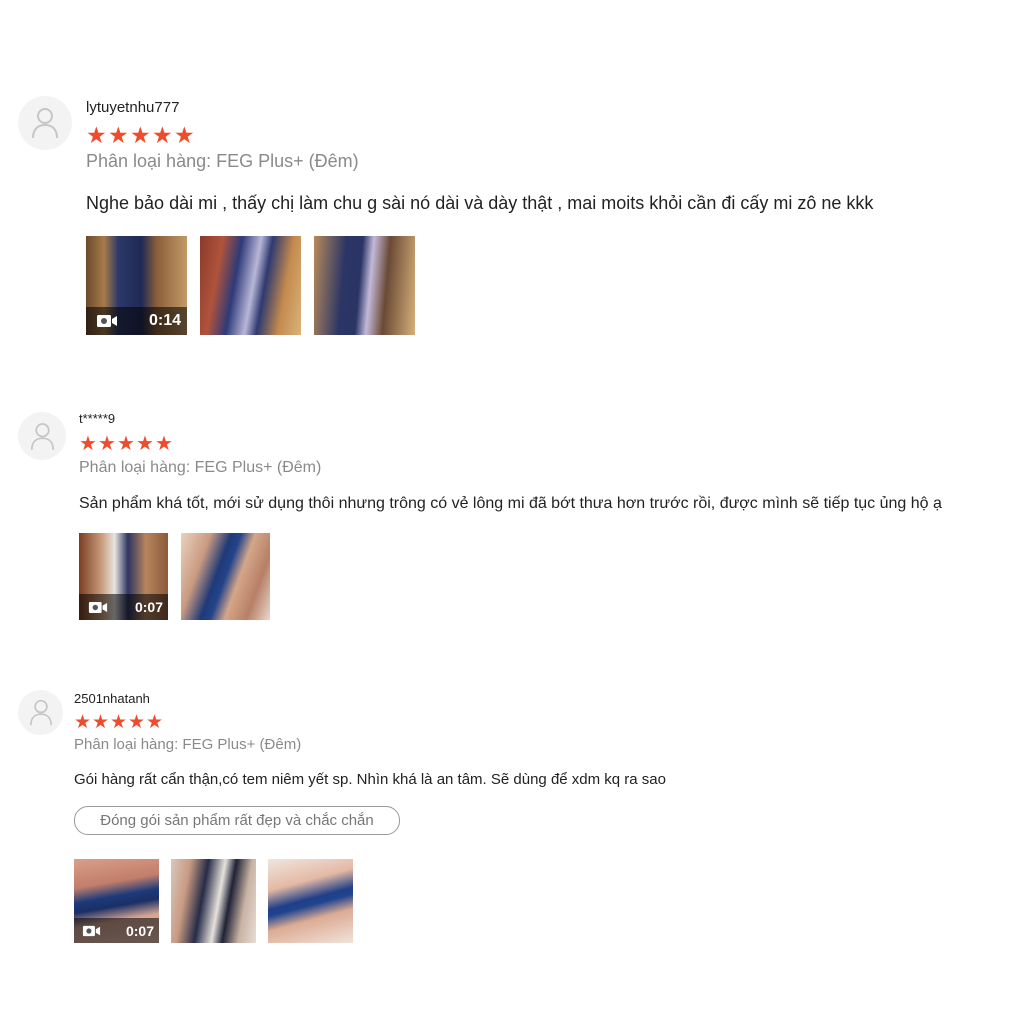 Image resolution: width=1024 pixels, height=1024 pixels. Describe the element at coordinates (237, 820) in the screenshot. I see `review-tag: Đóng gói sản phẩm rất đẹp và chắc chắn` at that location.